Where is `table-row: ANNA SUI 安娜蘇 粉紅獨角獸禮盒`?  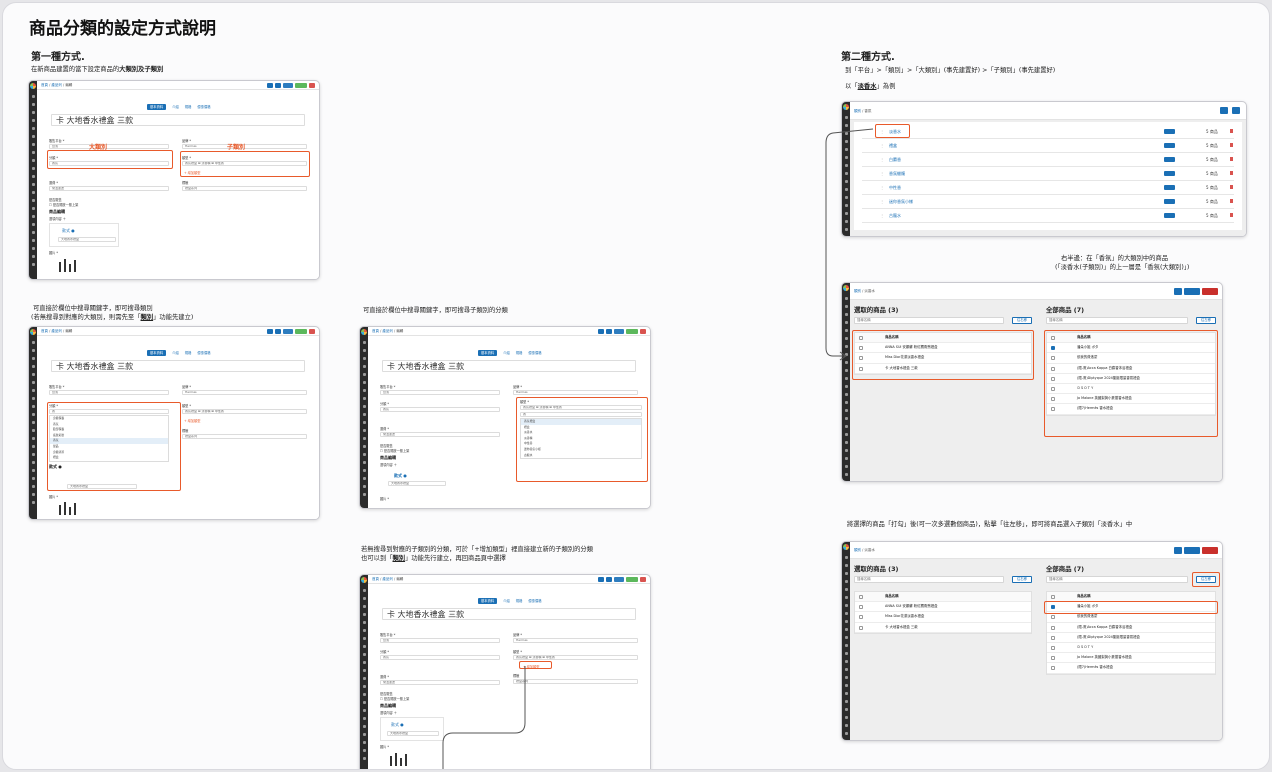 table-row: ANNA SUI 安娜蘇 粉紅獨角獸禮盒 is located at coordinates (943, 607).